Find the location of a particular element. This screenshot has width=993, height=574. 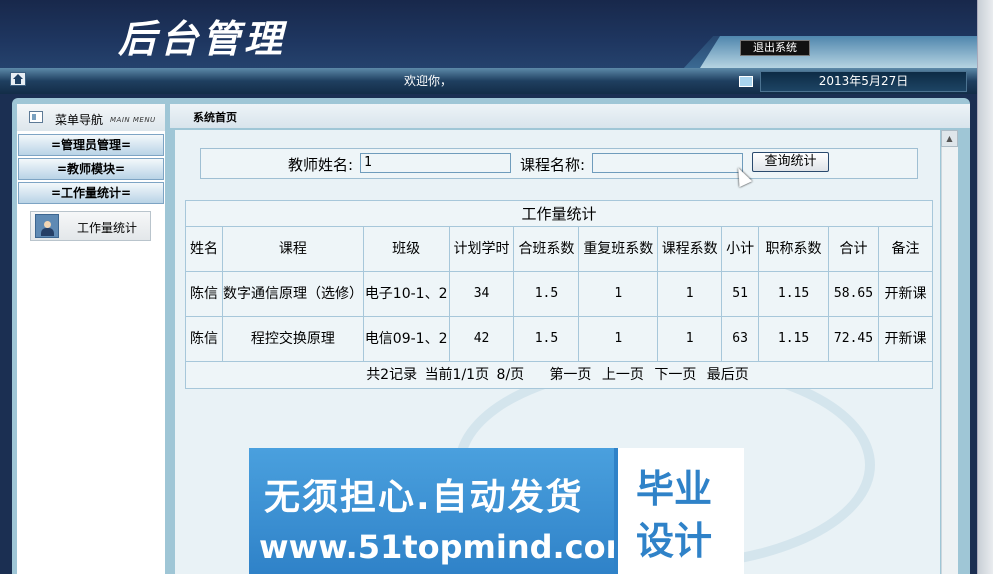

course-name-label: 课程名称: is located at coordinates (553, 165).